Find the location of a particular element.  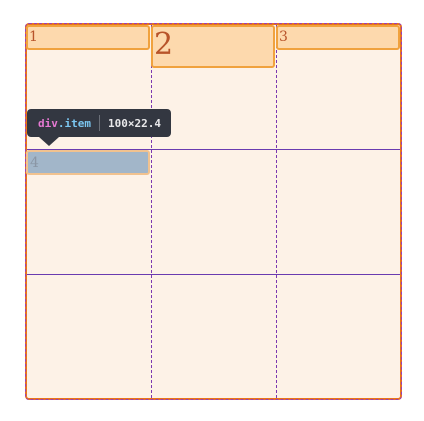

tooltip-dimensions: 100×22.4 is located at coordinates (134, 123).